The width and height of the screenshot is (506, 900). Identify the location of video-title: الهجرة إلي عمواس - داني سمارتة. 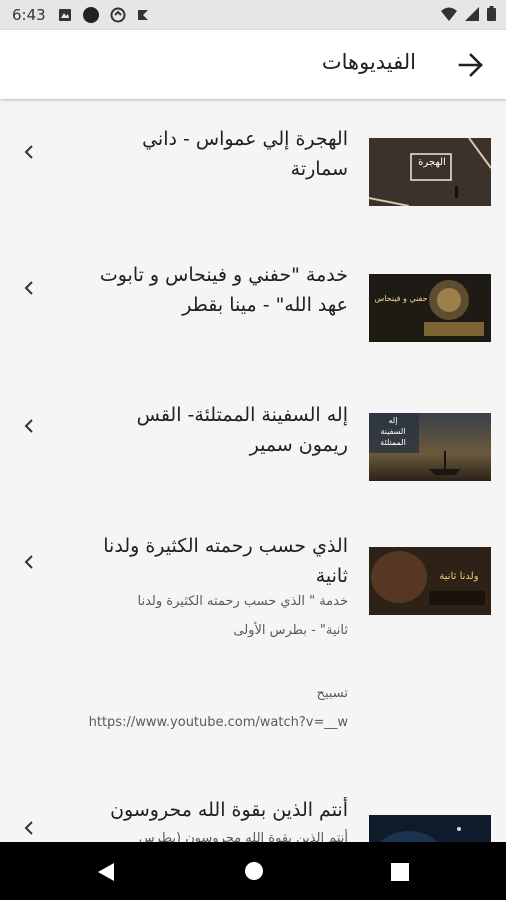
(203, 154).